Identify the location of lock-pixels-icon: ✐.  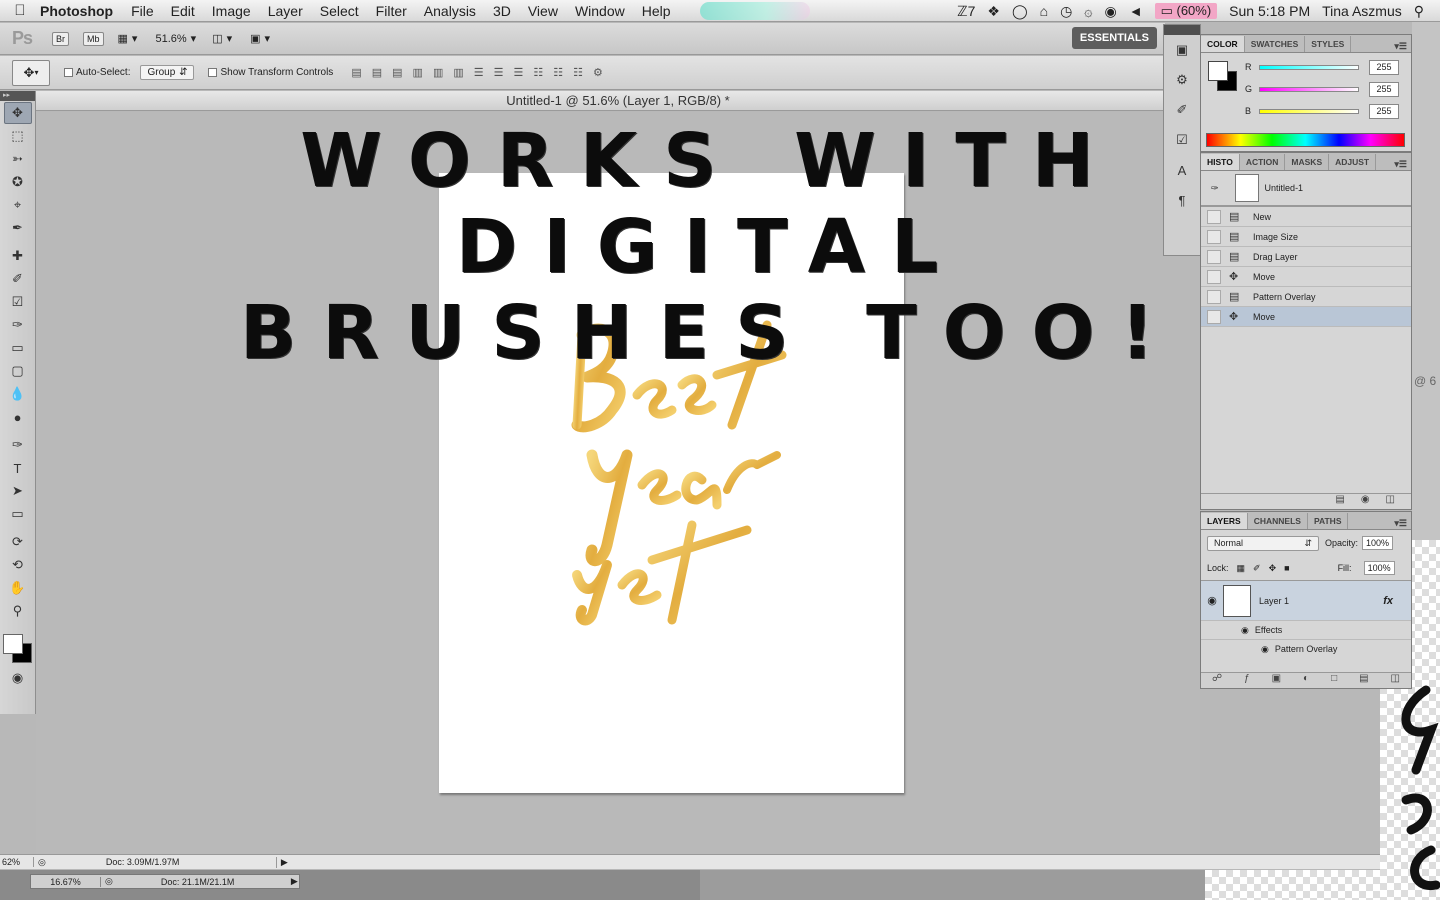
(1257, 568).